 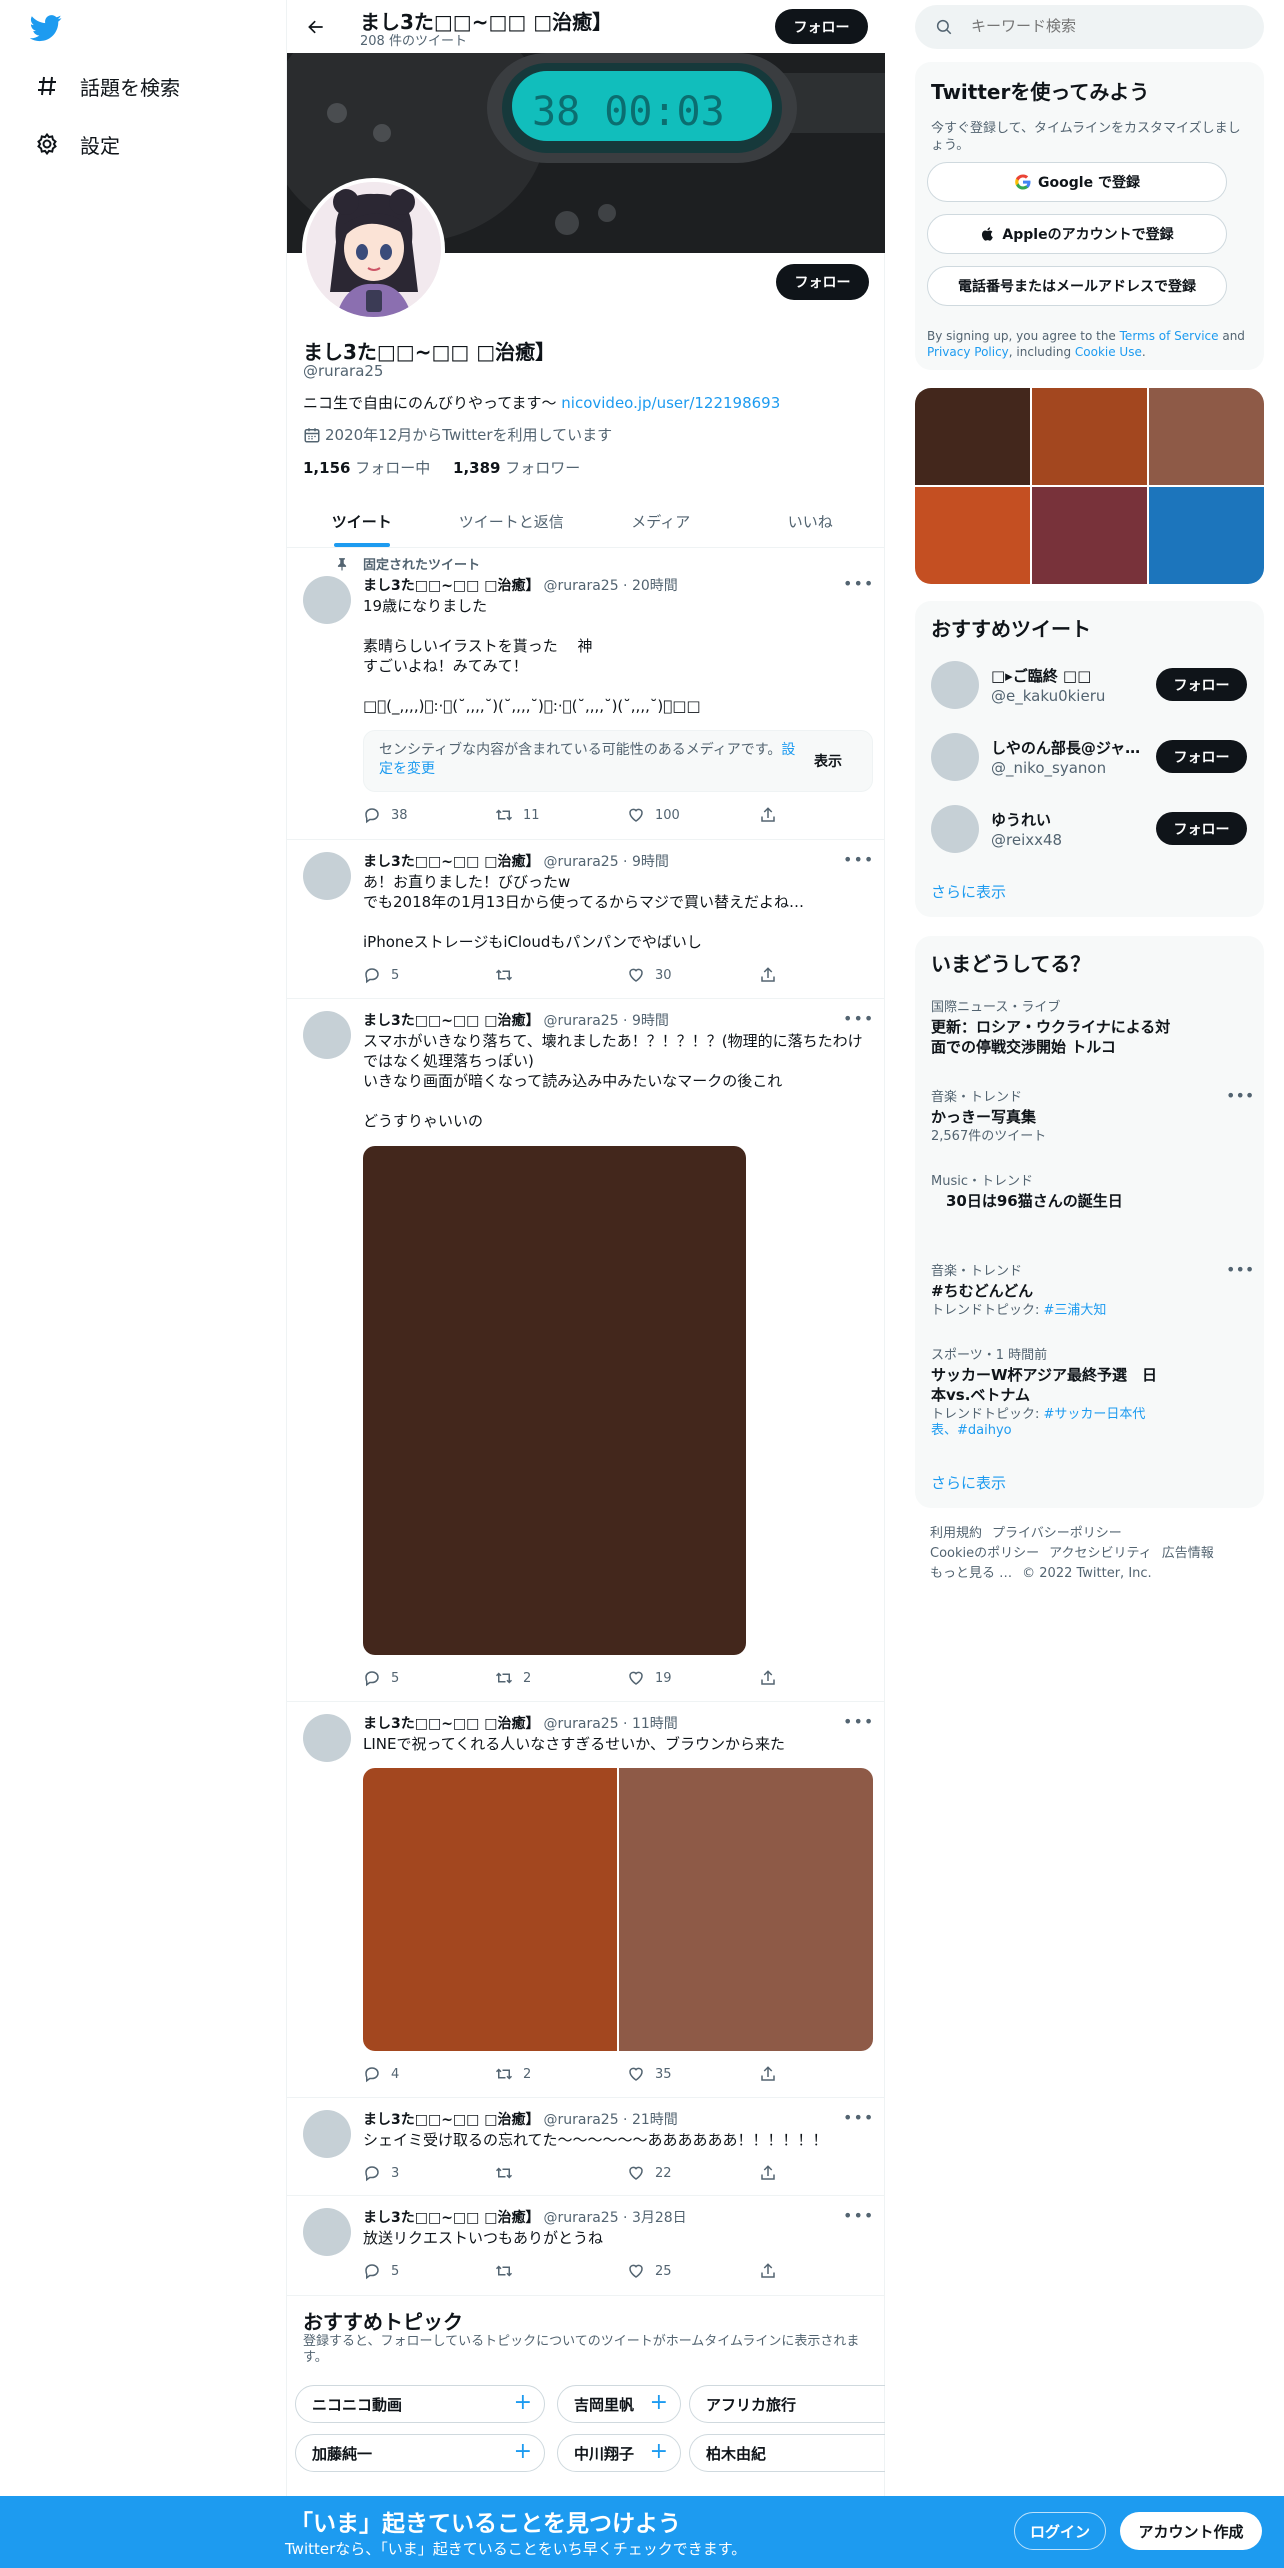 I want to click on back-arrow-icon, so click(x=316, y=27).